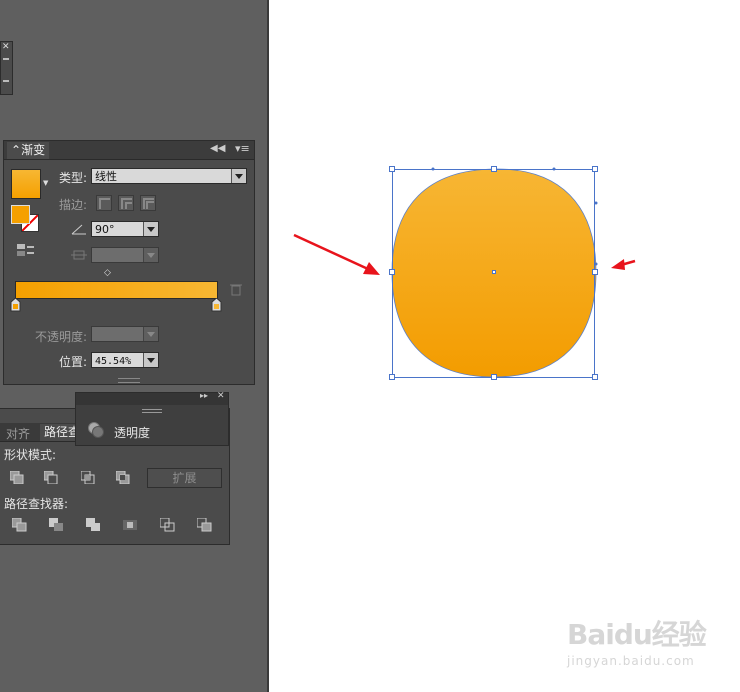  I want to click on tab-gradient: ⌃渐变, so click(28, 150).